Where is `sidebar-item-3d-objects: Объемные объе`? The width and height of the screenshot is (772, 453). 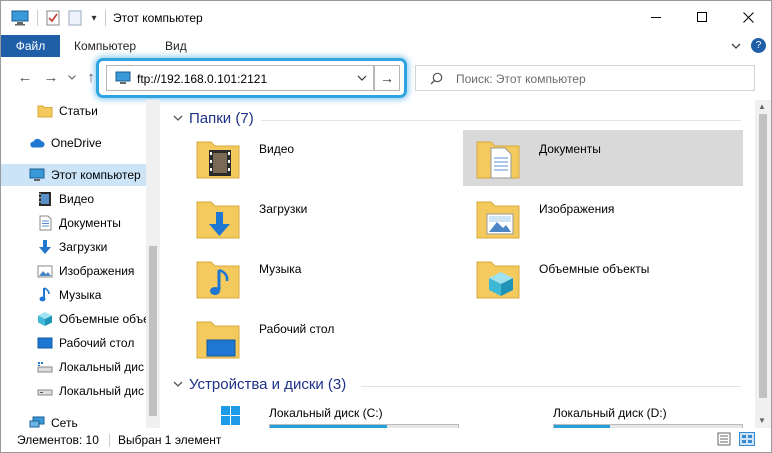 sidebar-item-3d-objects: Объемные объе is located at coordinates (73, 319).